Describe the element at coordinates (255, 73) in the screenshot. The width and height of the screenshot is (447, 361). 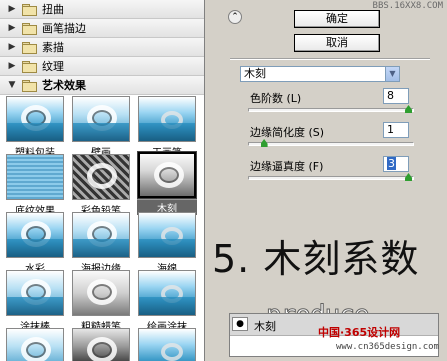
I see `filter-type-value: 木刻` at that location.